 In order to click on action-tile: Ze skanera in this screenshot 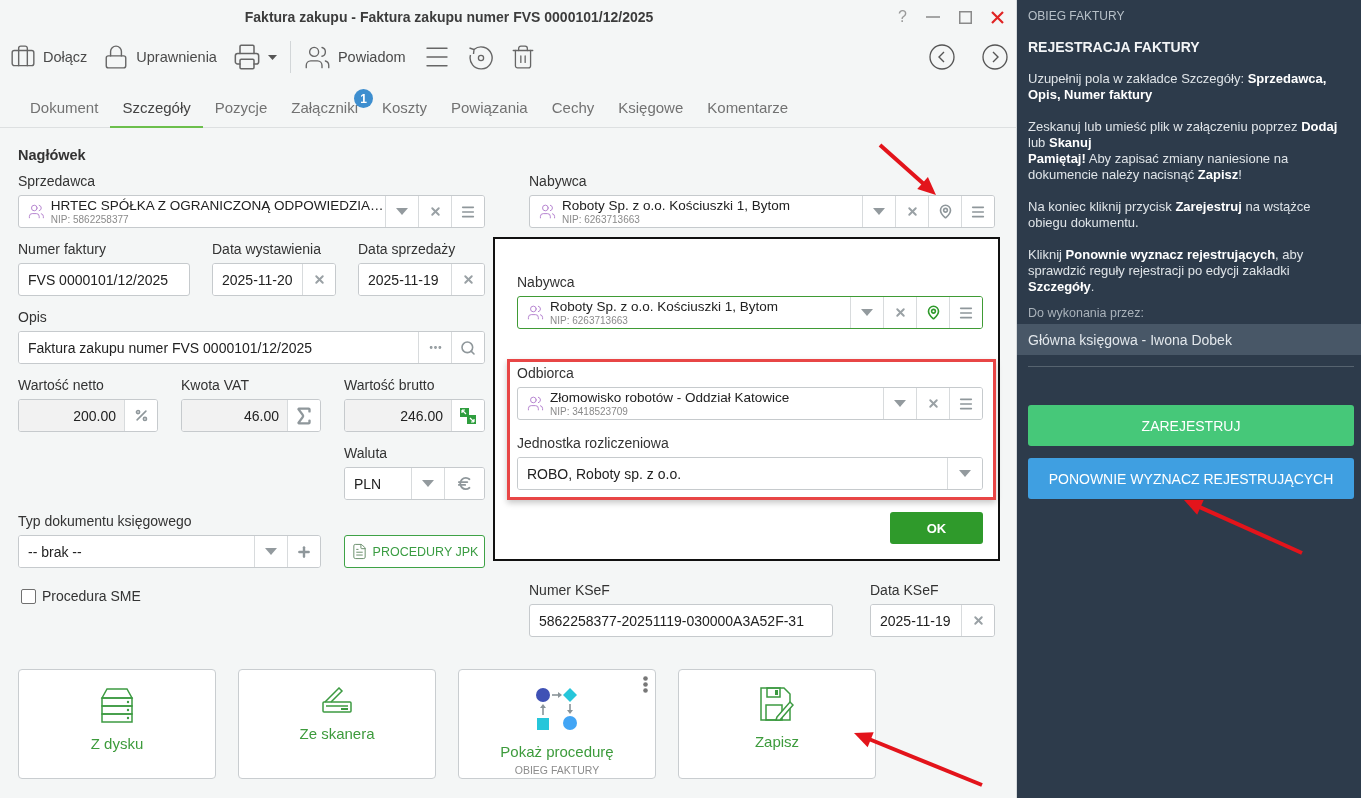, I will do `click(337, 724)`.